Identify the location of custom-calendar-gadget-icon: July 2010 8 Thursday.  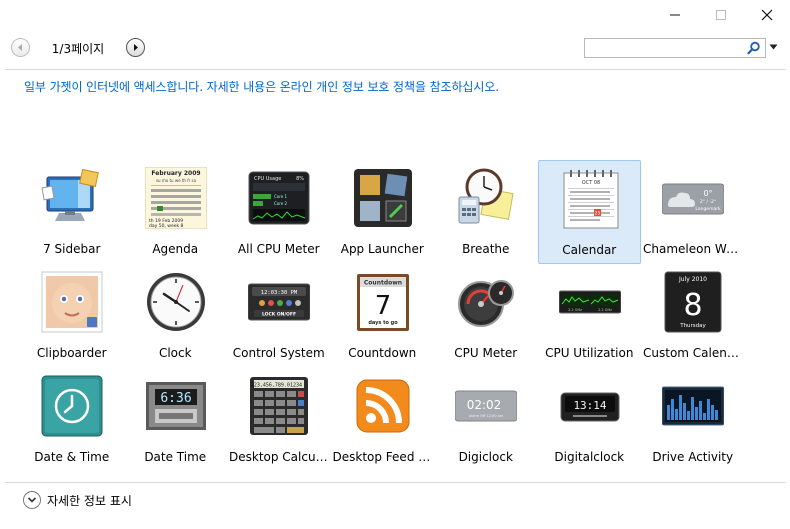
(693, 302).